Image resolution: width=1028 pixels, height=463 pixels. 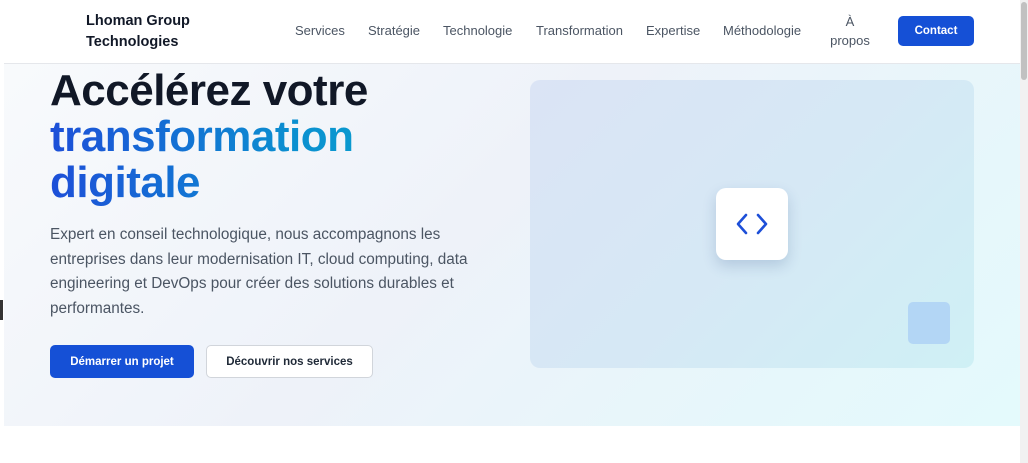 I want to click on code-brackets-icon, so click(x=752, y=224).